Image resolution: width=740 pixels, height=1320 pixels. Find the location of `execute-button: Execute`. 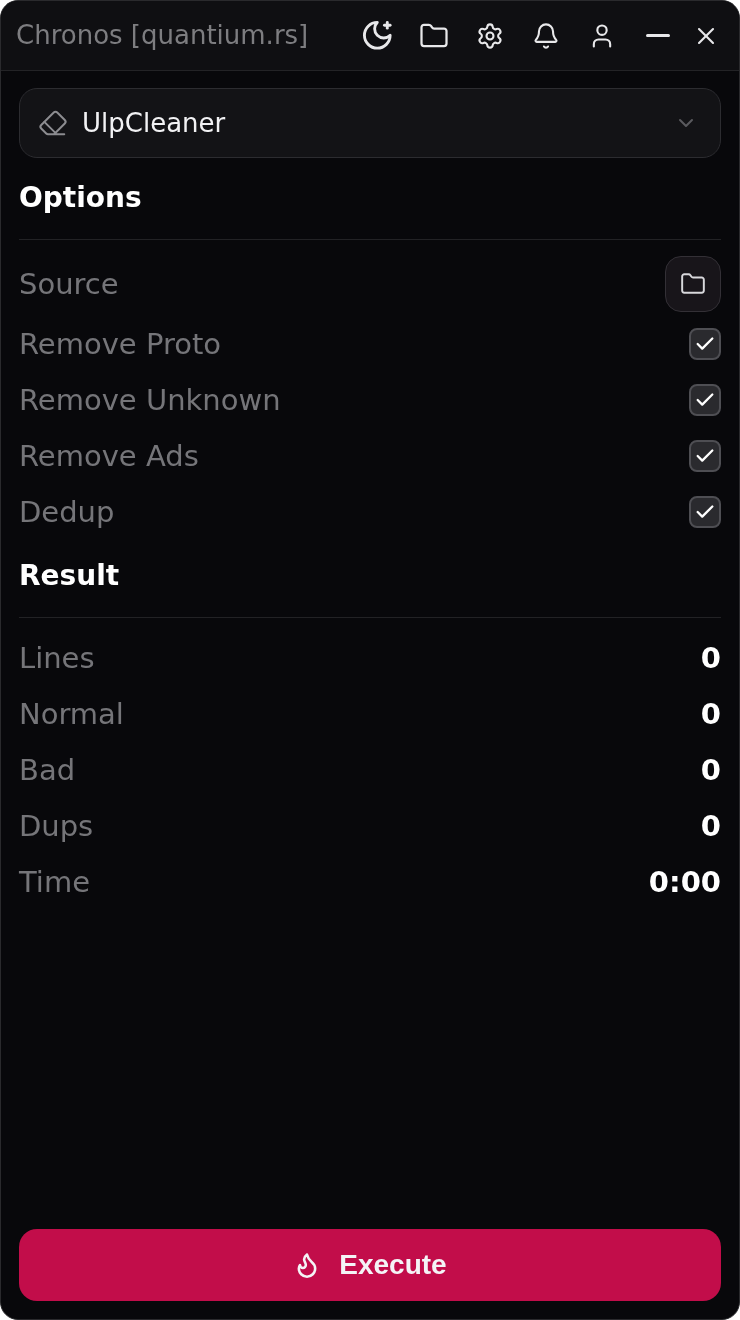

execute-button: Execute is located at coordinates (370, 1265).